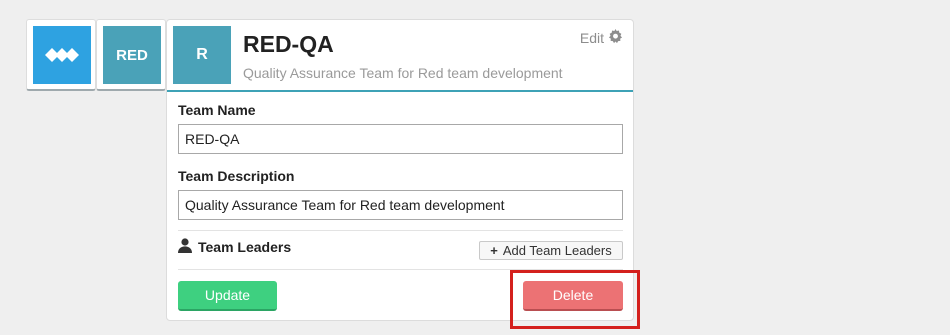 The height and width of the screenshot is (335, 950). Describe the element at coordinates (400, 139) in the screenshot. I see `team-name-input` at that location.